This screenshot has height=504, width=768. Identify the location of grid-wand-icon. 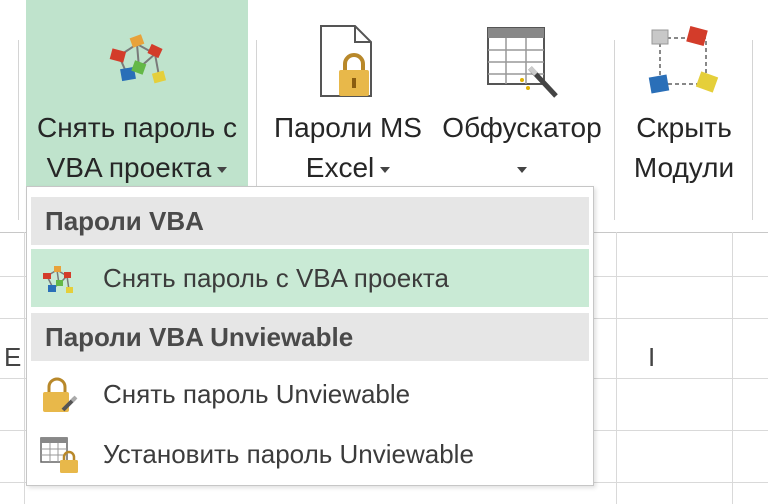
(522, 64).